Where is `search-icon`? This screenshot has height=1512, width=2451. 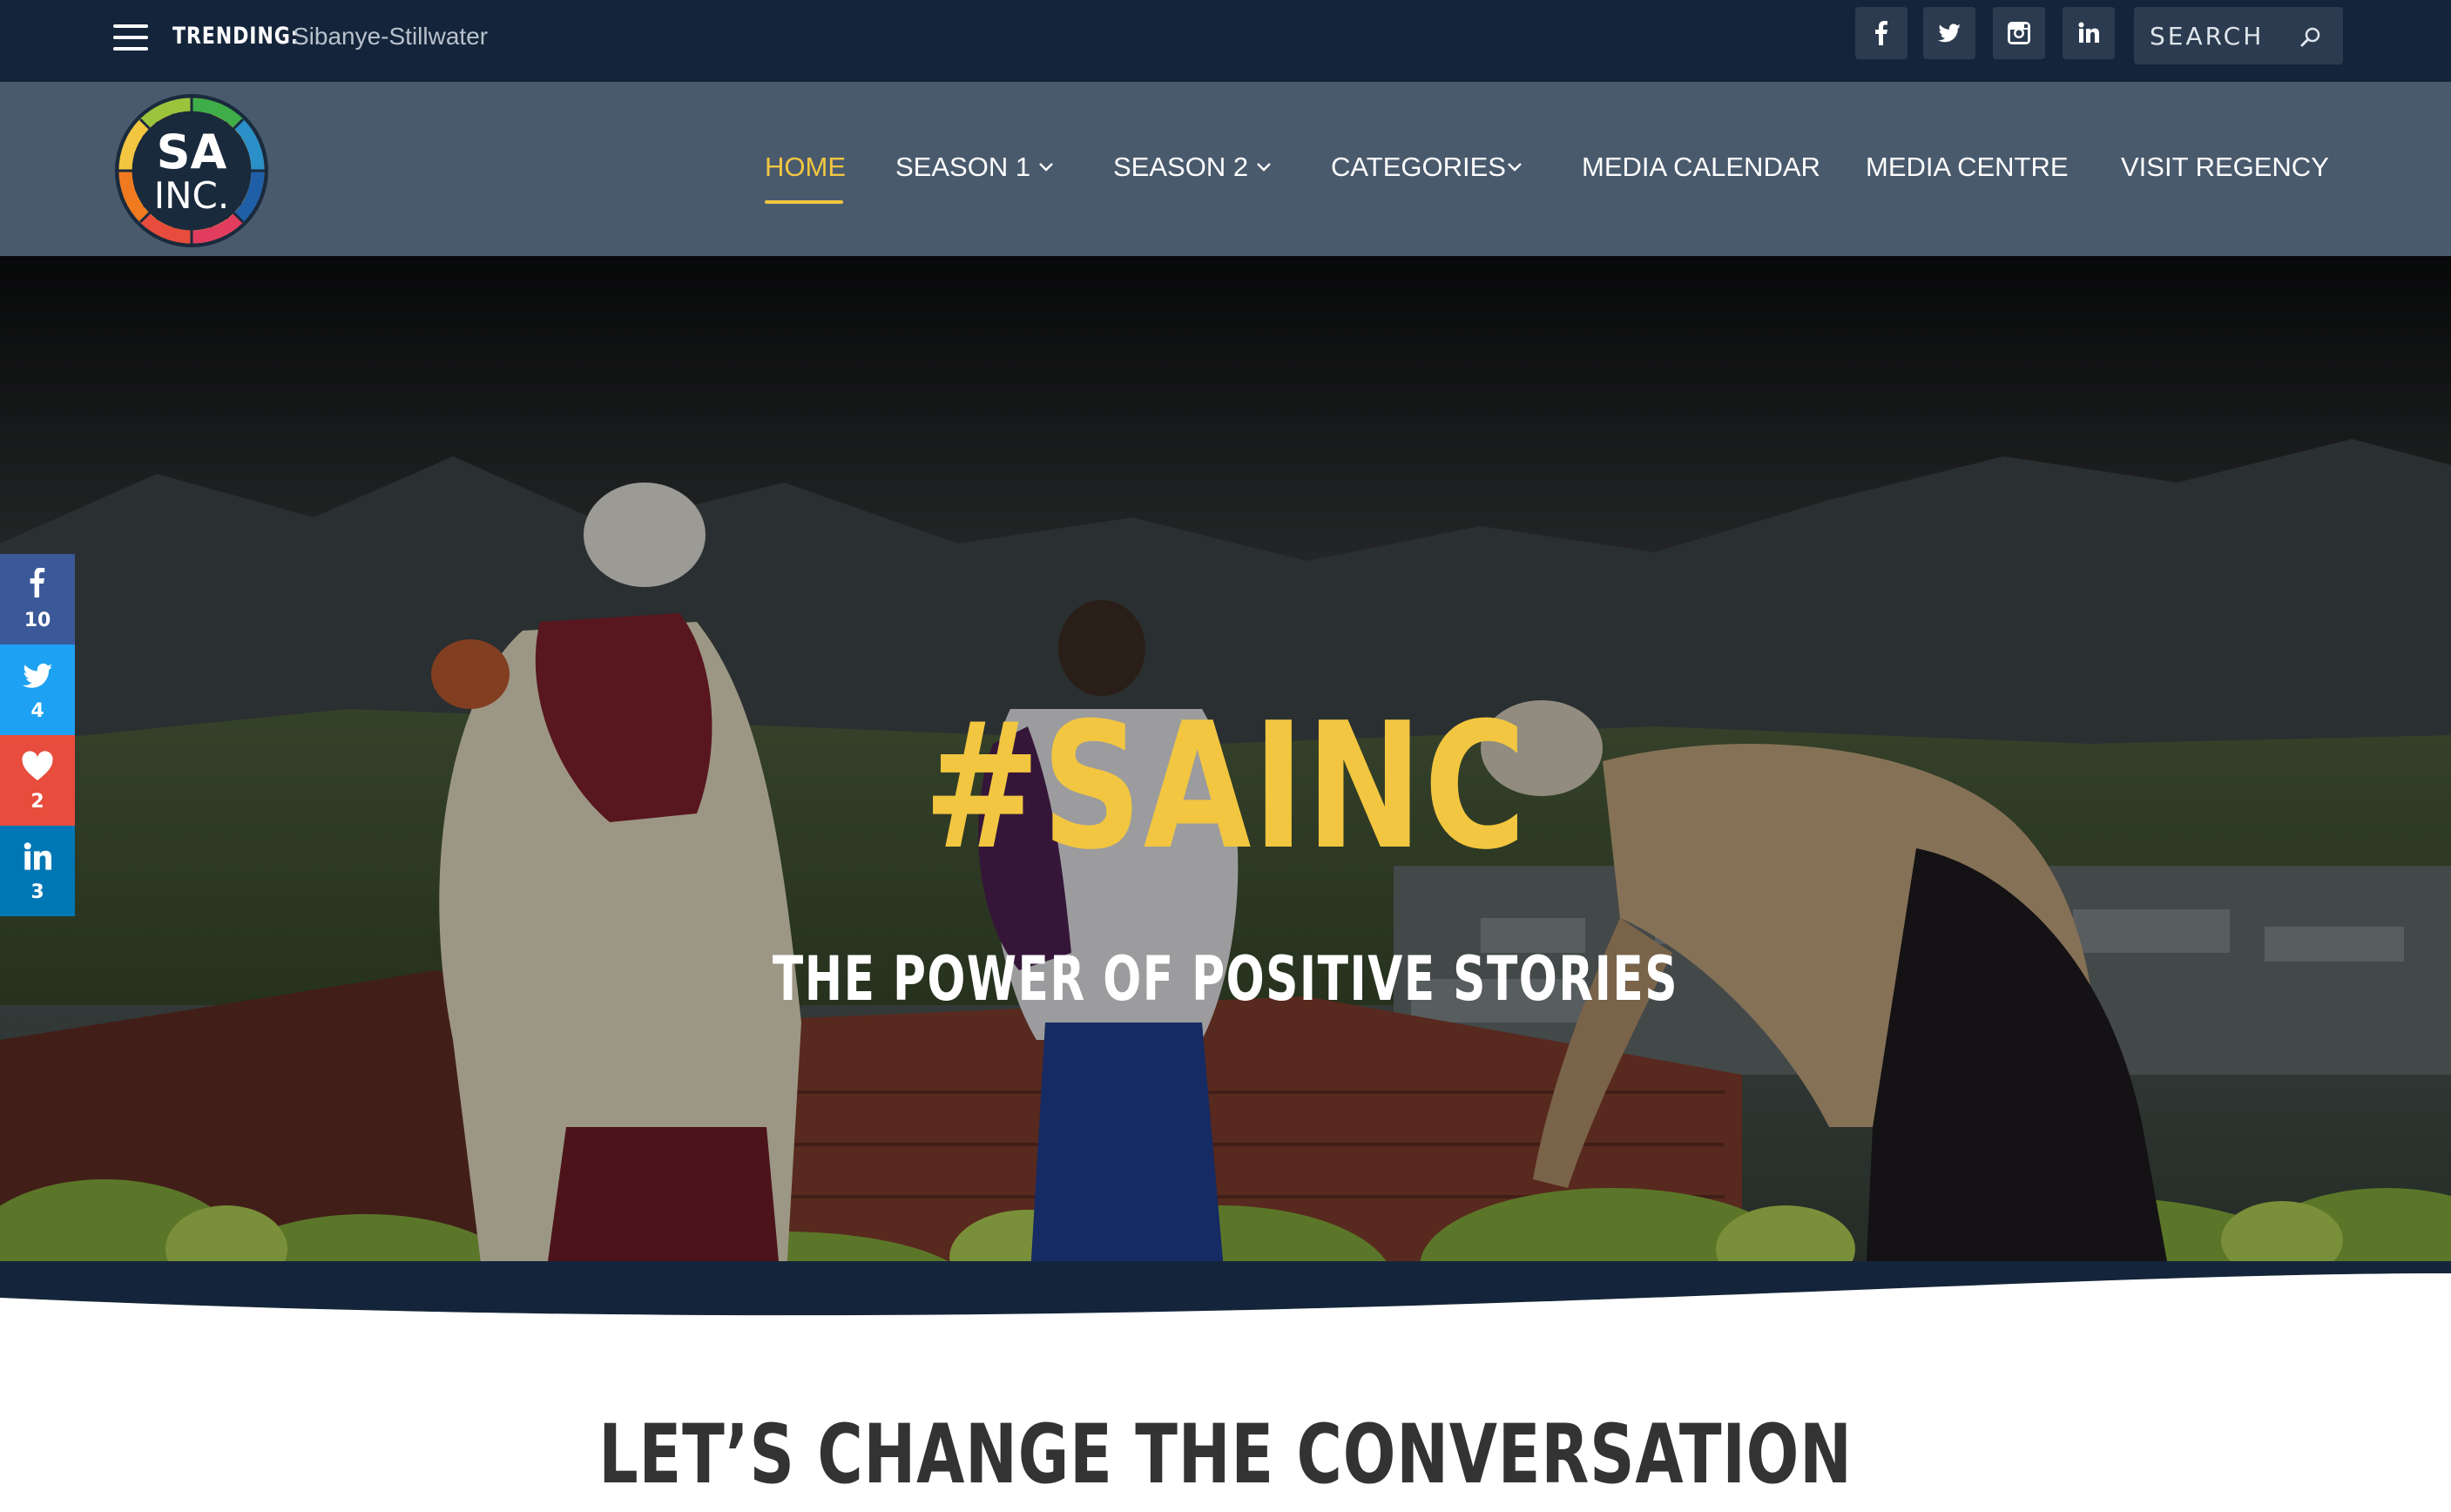
search-icon is located at coordinates (2310, 37).